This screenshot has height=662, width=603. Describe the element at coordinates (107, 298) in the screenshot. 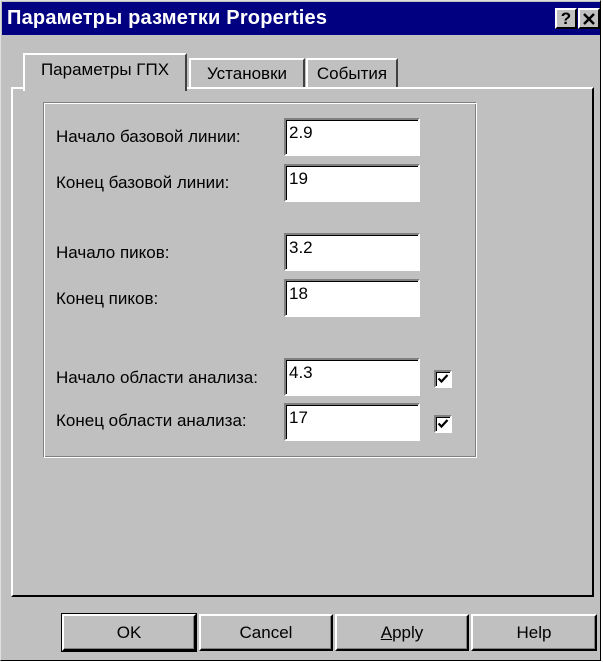

I see `peaks-end-label: Конец пиков:` at that location.